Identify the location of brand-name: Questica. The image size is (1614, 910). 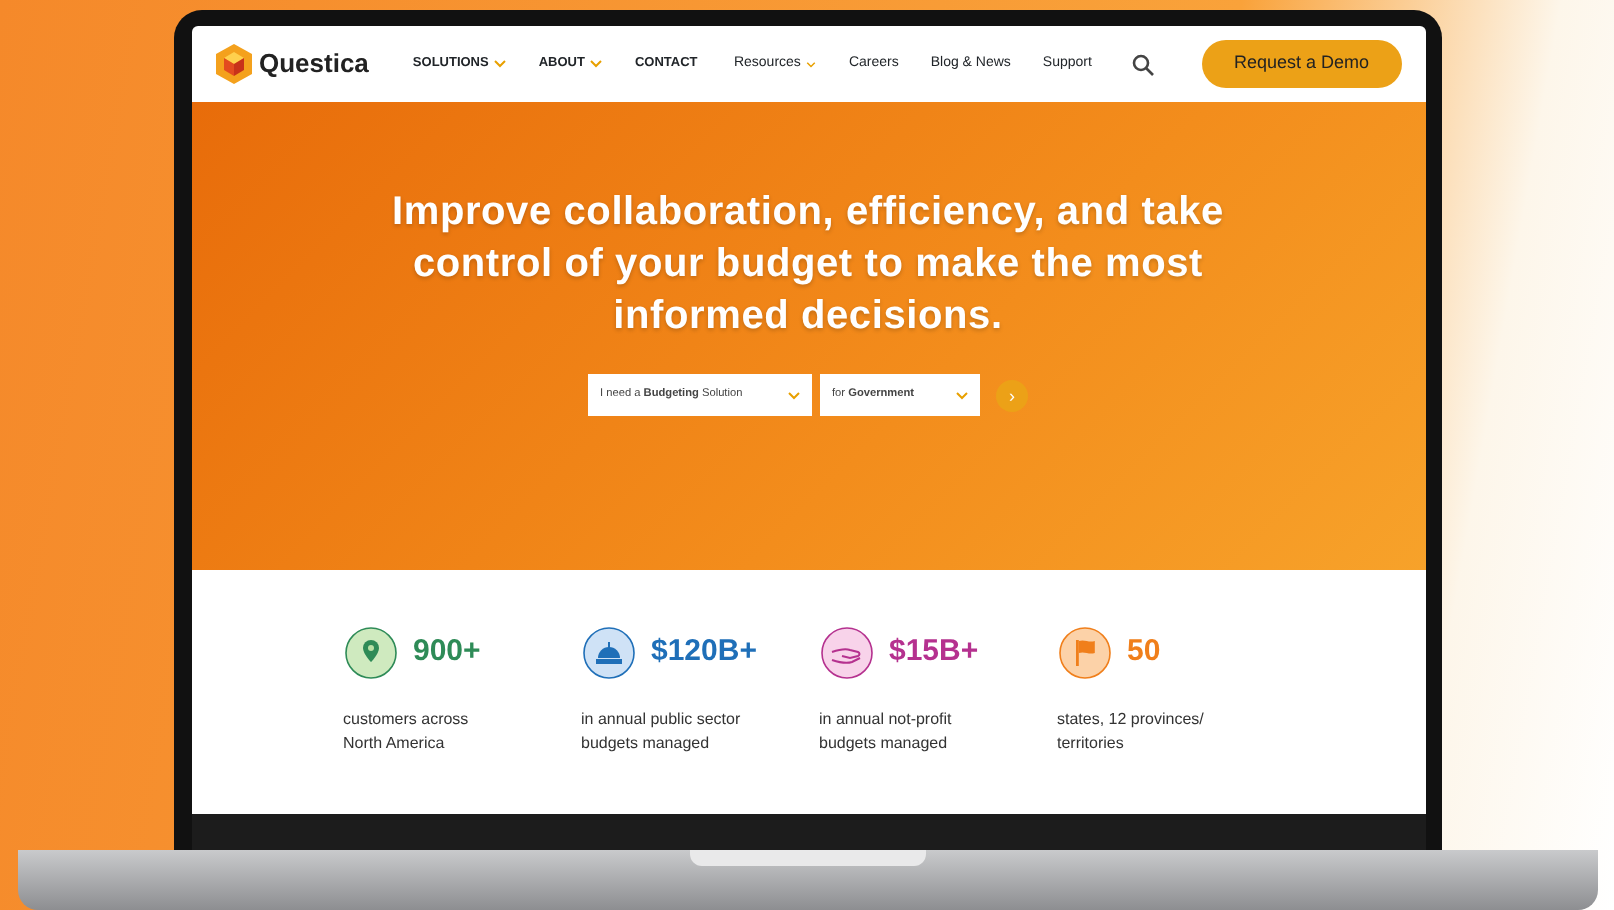
(314, 64).